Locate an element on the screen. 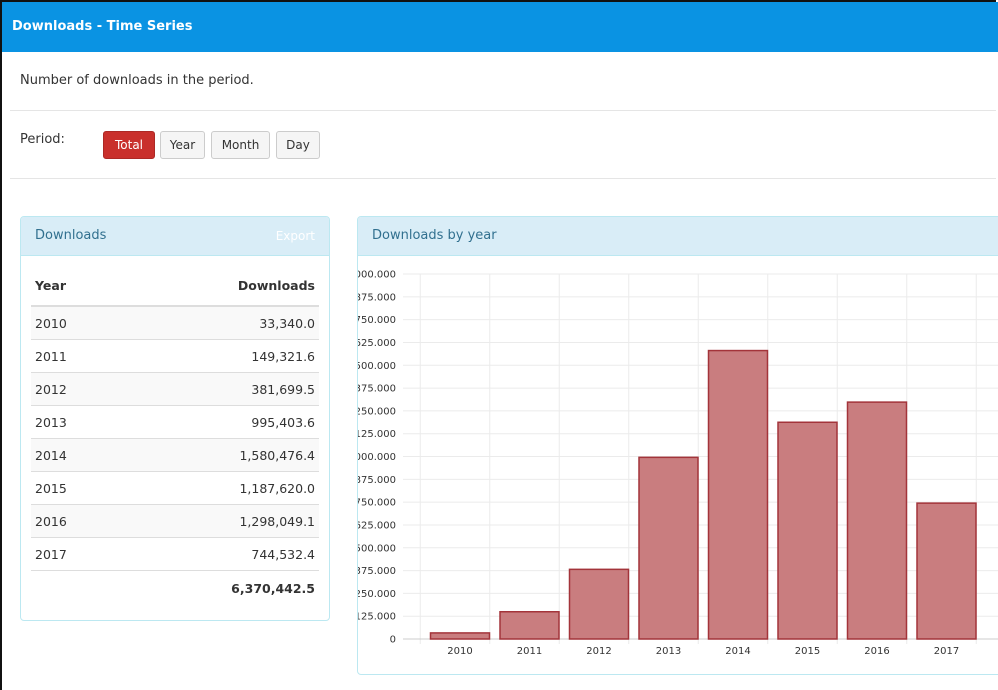  period-month-button: Month is located at coordinates (240, 145).